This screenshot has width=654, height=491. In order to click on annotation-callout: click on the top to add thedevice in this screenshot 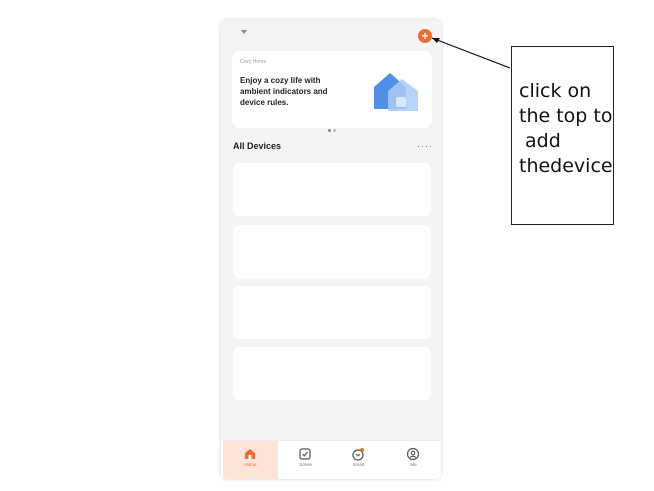, I will do `click(562, 135)`.